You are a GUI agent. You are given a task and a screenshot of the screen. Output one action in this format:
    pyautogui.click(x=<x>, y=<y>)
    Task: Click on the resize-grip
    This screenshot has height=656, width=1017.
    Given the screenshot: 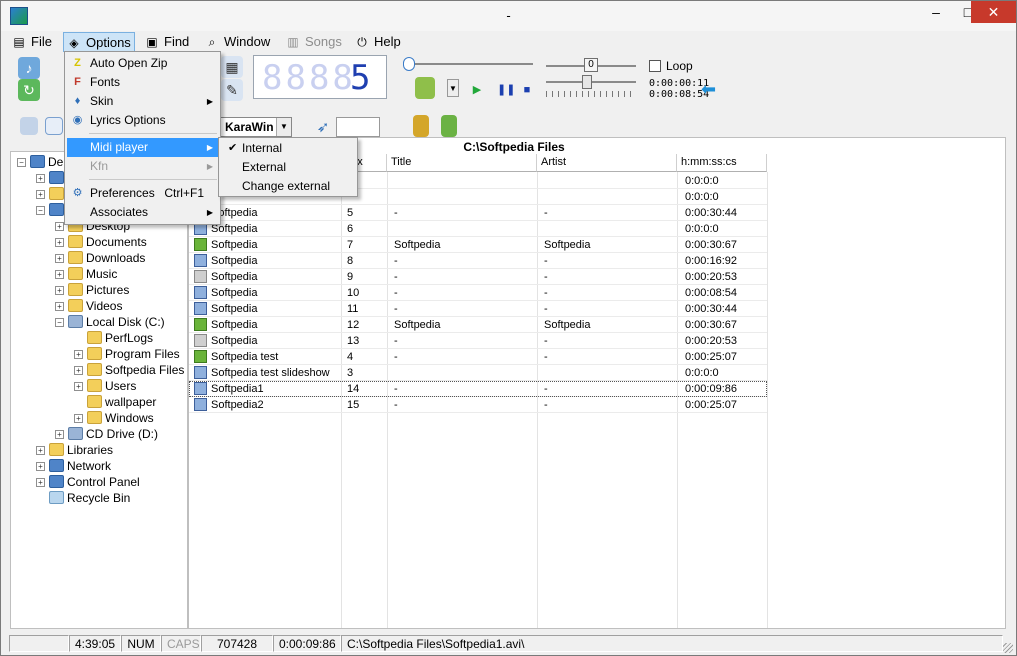 What is the action you would take?
    pyautogui.click(x=1008, y=648)
    